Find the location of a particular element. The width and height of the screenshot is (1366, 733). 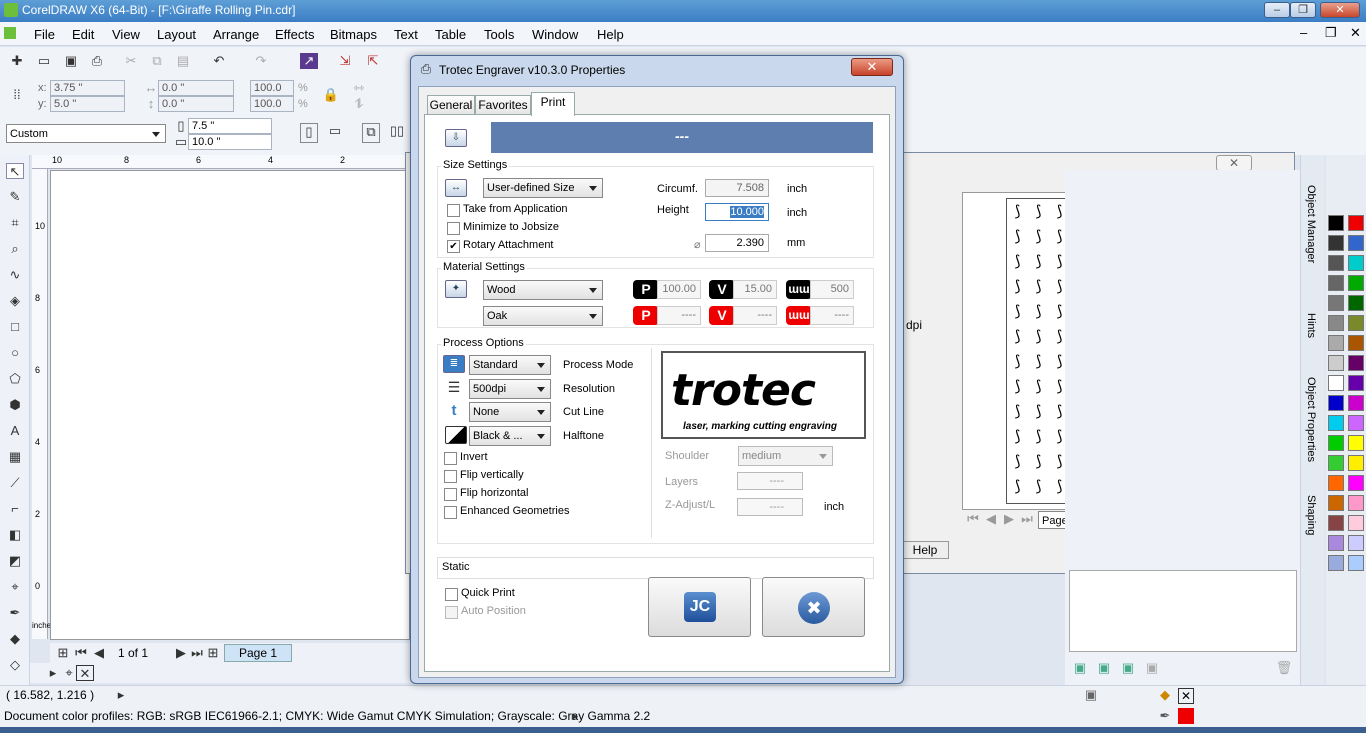

dialog-close-button: ✕ is located at coordinates (872, 67).